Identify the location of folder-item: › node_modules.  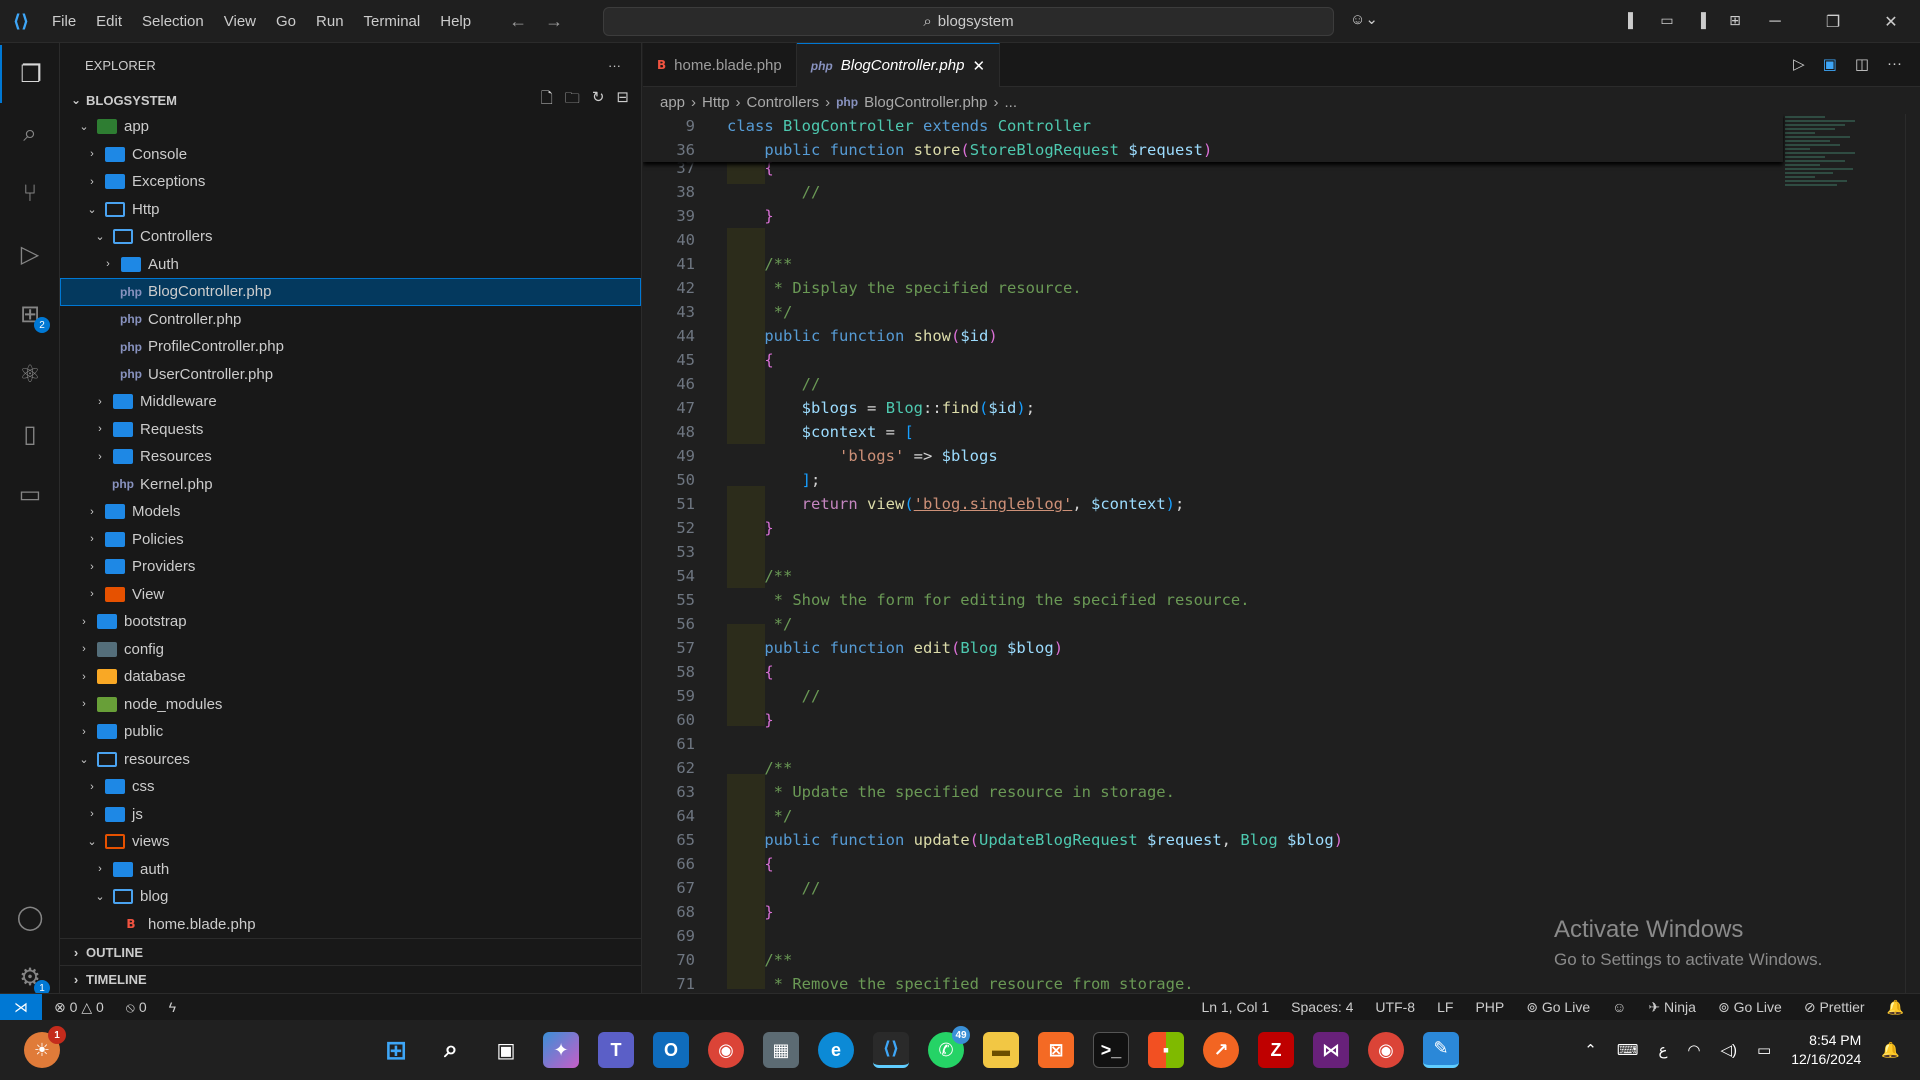
(350, 705).